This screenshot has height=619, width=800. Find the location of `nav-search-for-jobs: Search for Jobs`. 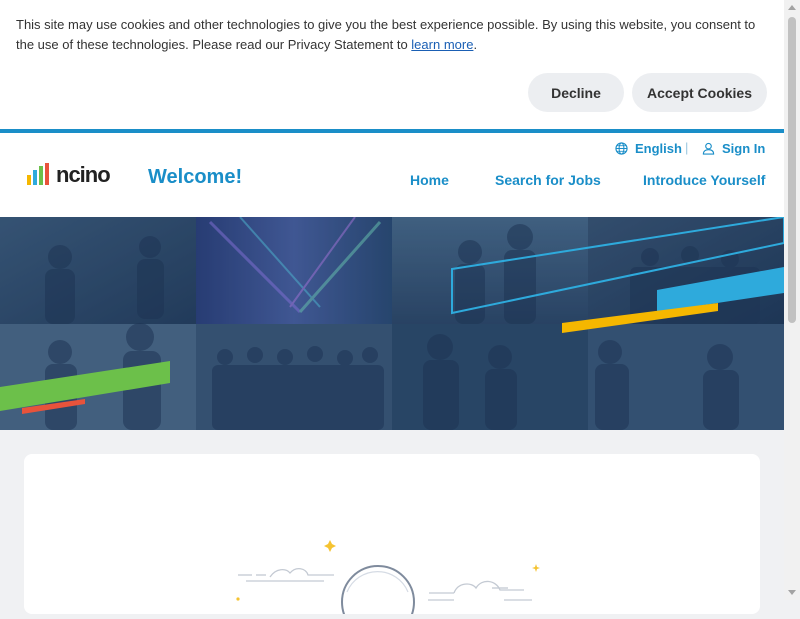

nav-search-for-jobs: Search for Jobs is located at coordinates (548, 180).